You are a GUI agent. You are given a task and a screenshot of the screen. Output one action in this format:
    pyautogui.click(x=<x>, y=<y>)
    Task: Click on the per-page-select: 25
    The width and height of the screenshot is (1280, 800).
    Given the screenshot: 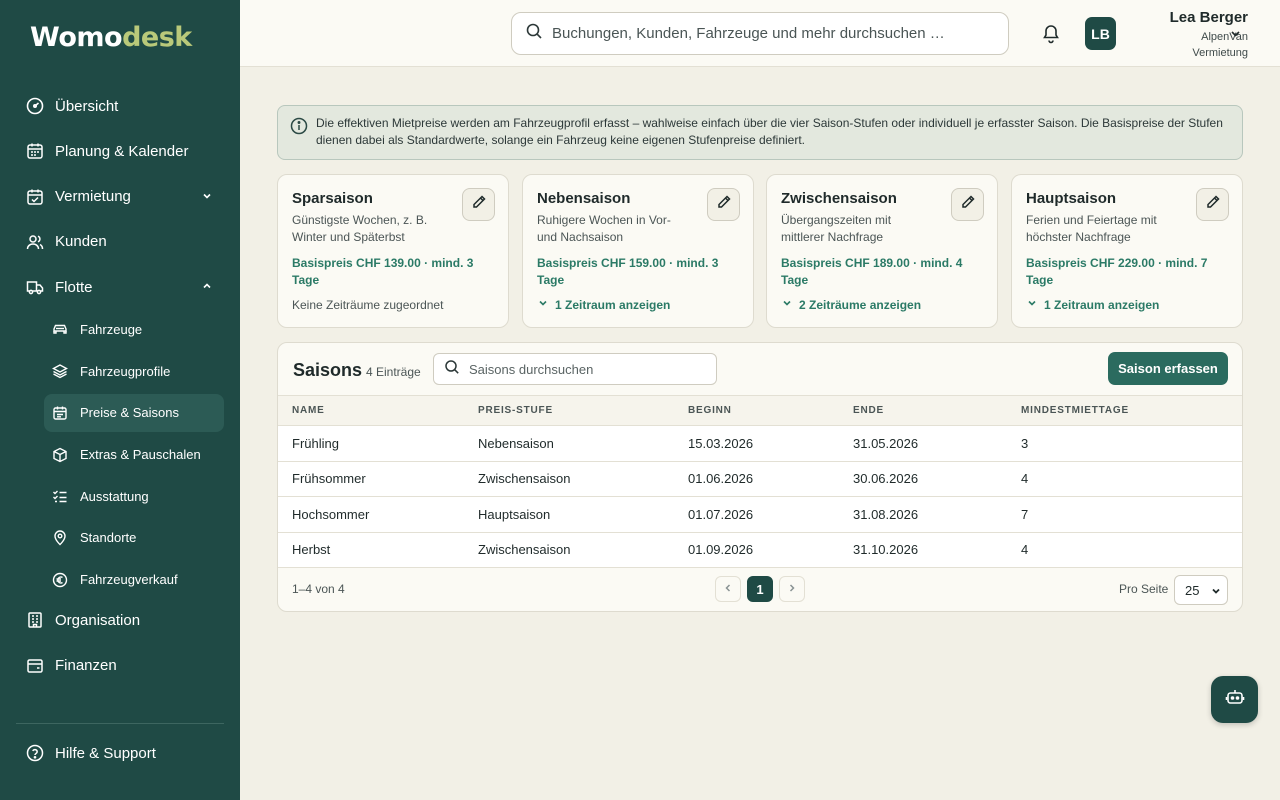 What is the action you would take?
    pyautogui.click(x=1201, y=590)
    